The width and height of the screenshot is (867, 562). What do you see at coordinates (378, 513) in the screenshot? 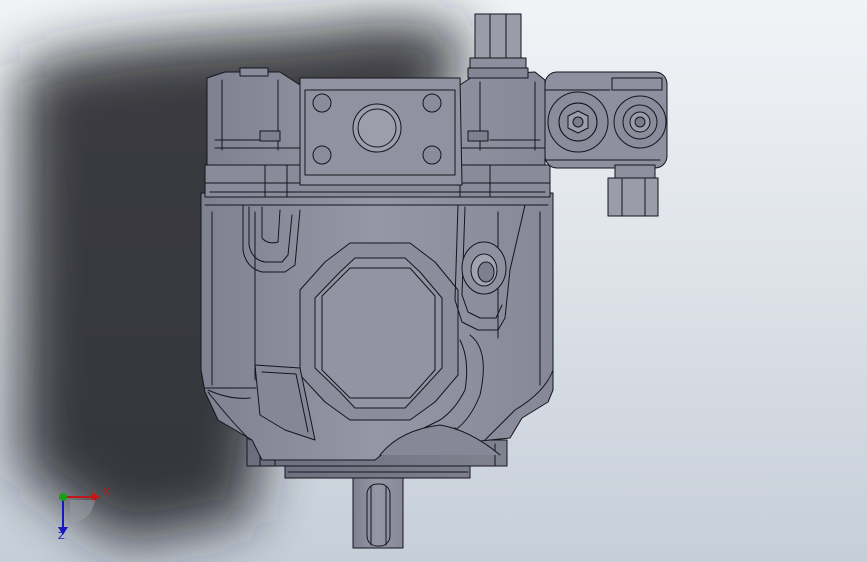
I see `drive-shaft` at bounding box center [378, 513].